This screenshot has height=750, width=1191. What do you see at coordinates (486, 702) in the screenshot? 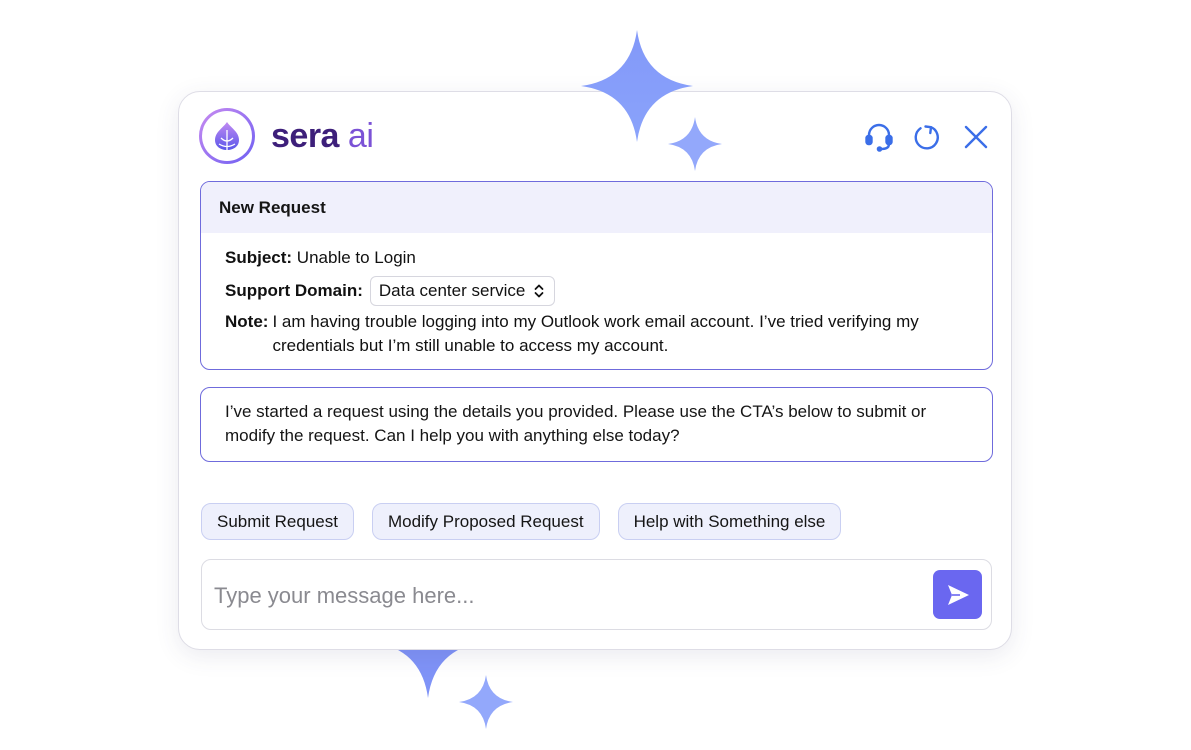
I see `sparkle-small-bottom` at bounding box center [486, 702].